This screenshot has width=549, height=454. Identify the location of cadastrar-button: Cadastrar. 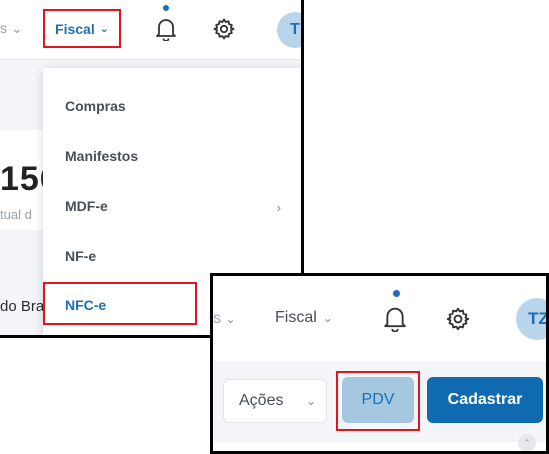
(485, 400).